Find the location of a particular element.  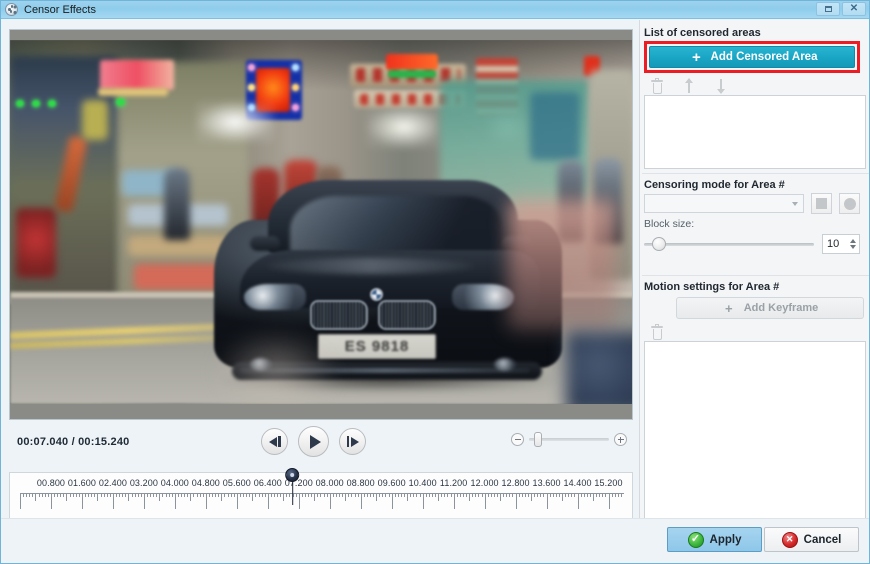

restore-button is located at coordinates (828, 9).